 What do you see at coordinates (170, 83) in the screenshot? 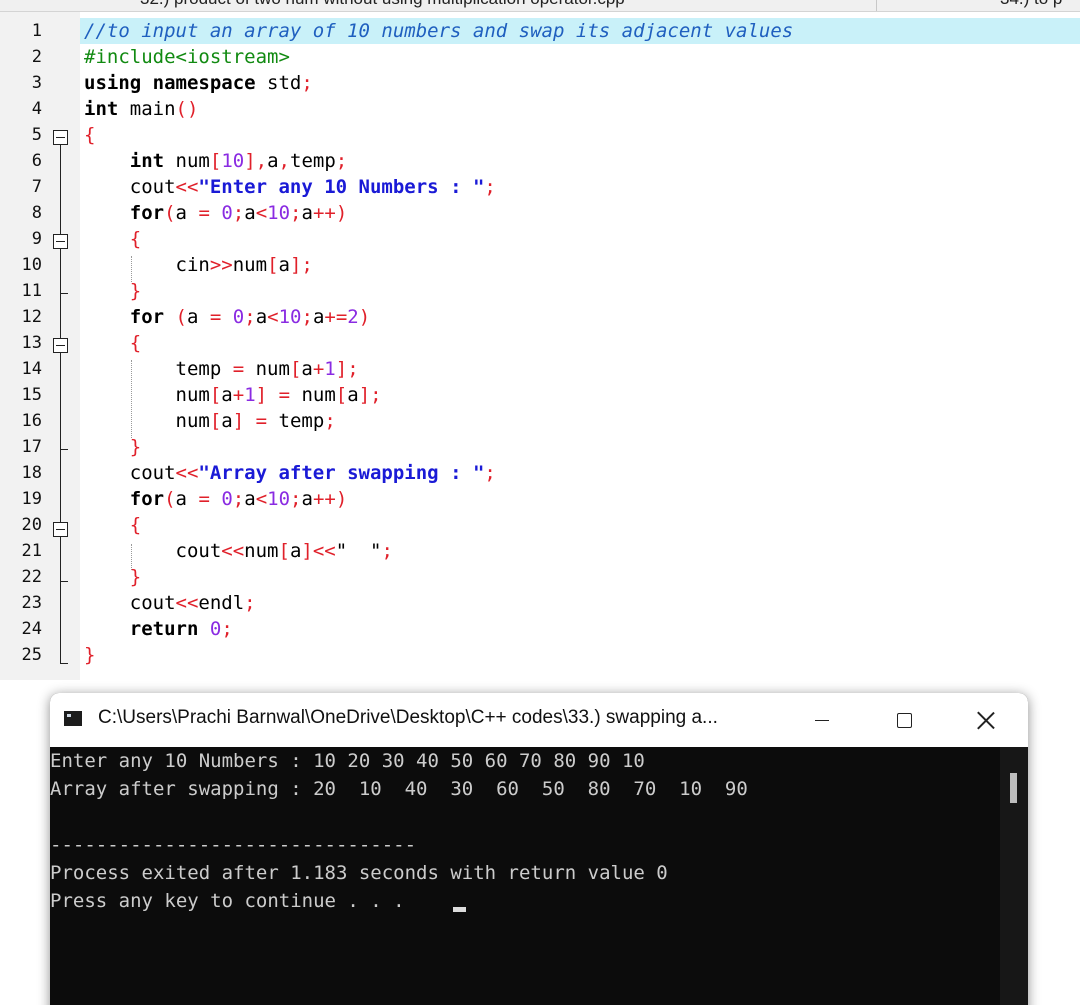
I see `code-token: using namespace` at bounding box center [170, 83].